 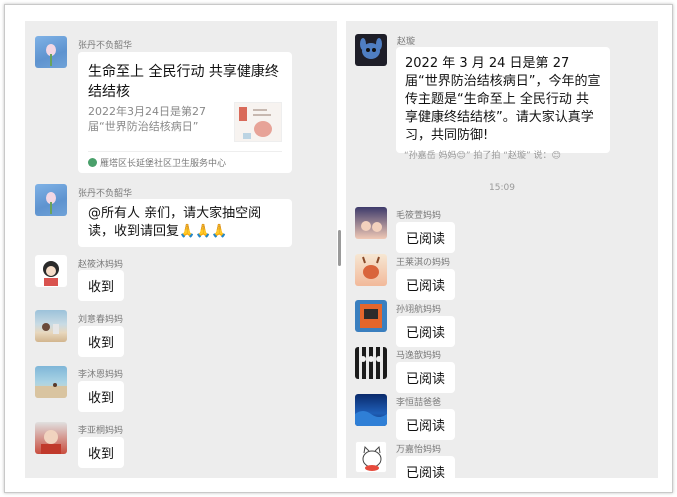 What do you see at coordinates (101, 265) in the screenshot?
I see `sender-name: 赵筱沐妈妈` at bounding box center [101, 265].